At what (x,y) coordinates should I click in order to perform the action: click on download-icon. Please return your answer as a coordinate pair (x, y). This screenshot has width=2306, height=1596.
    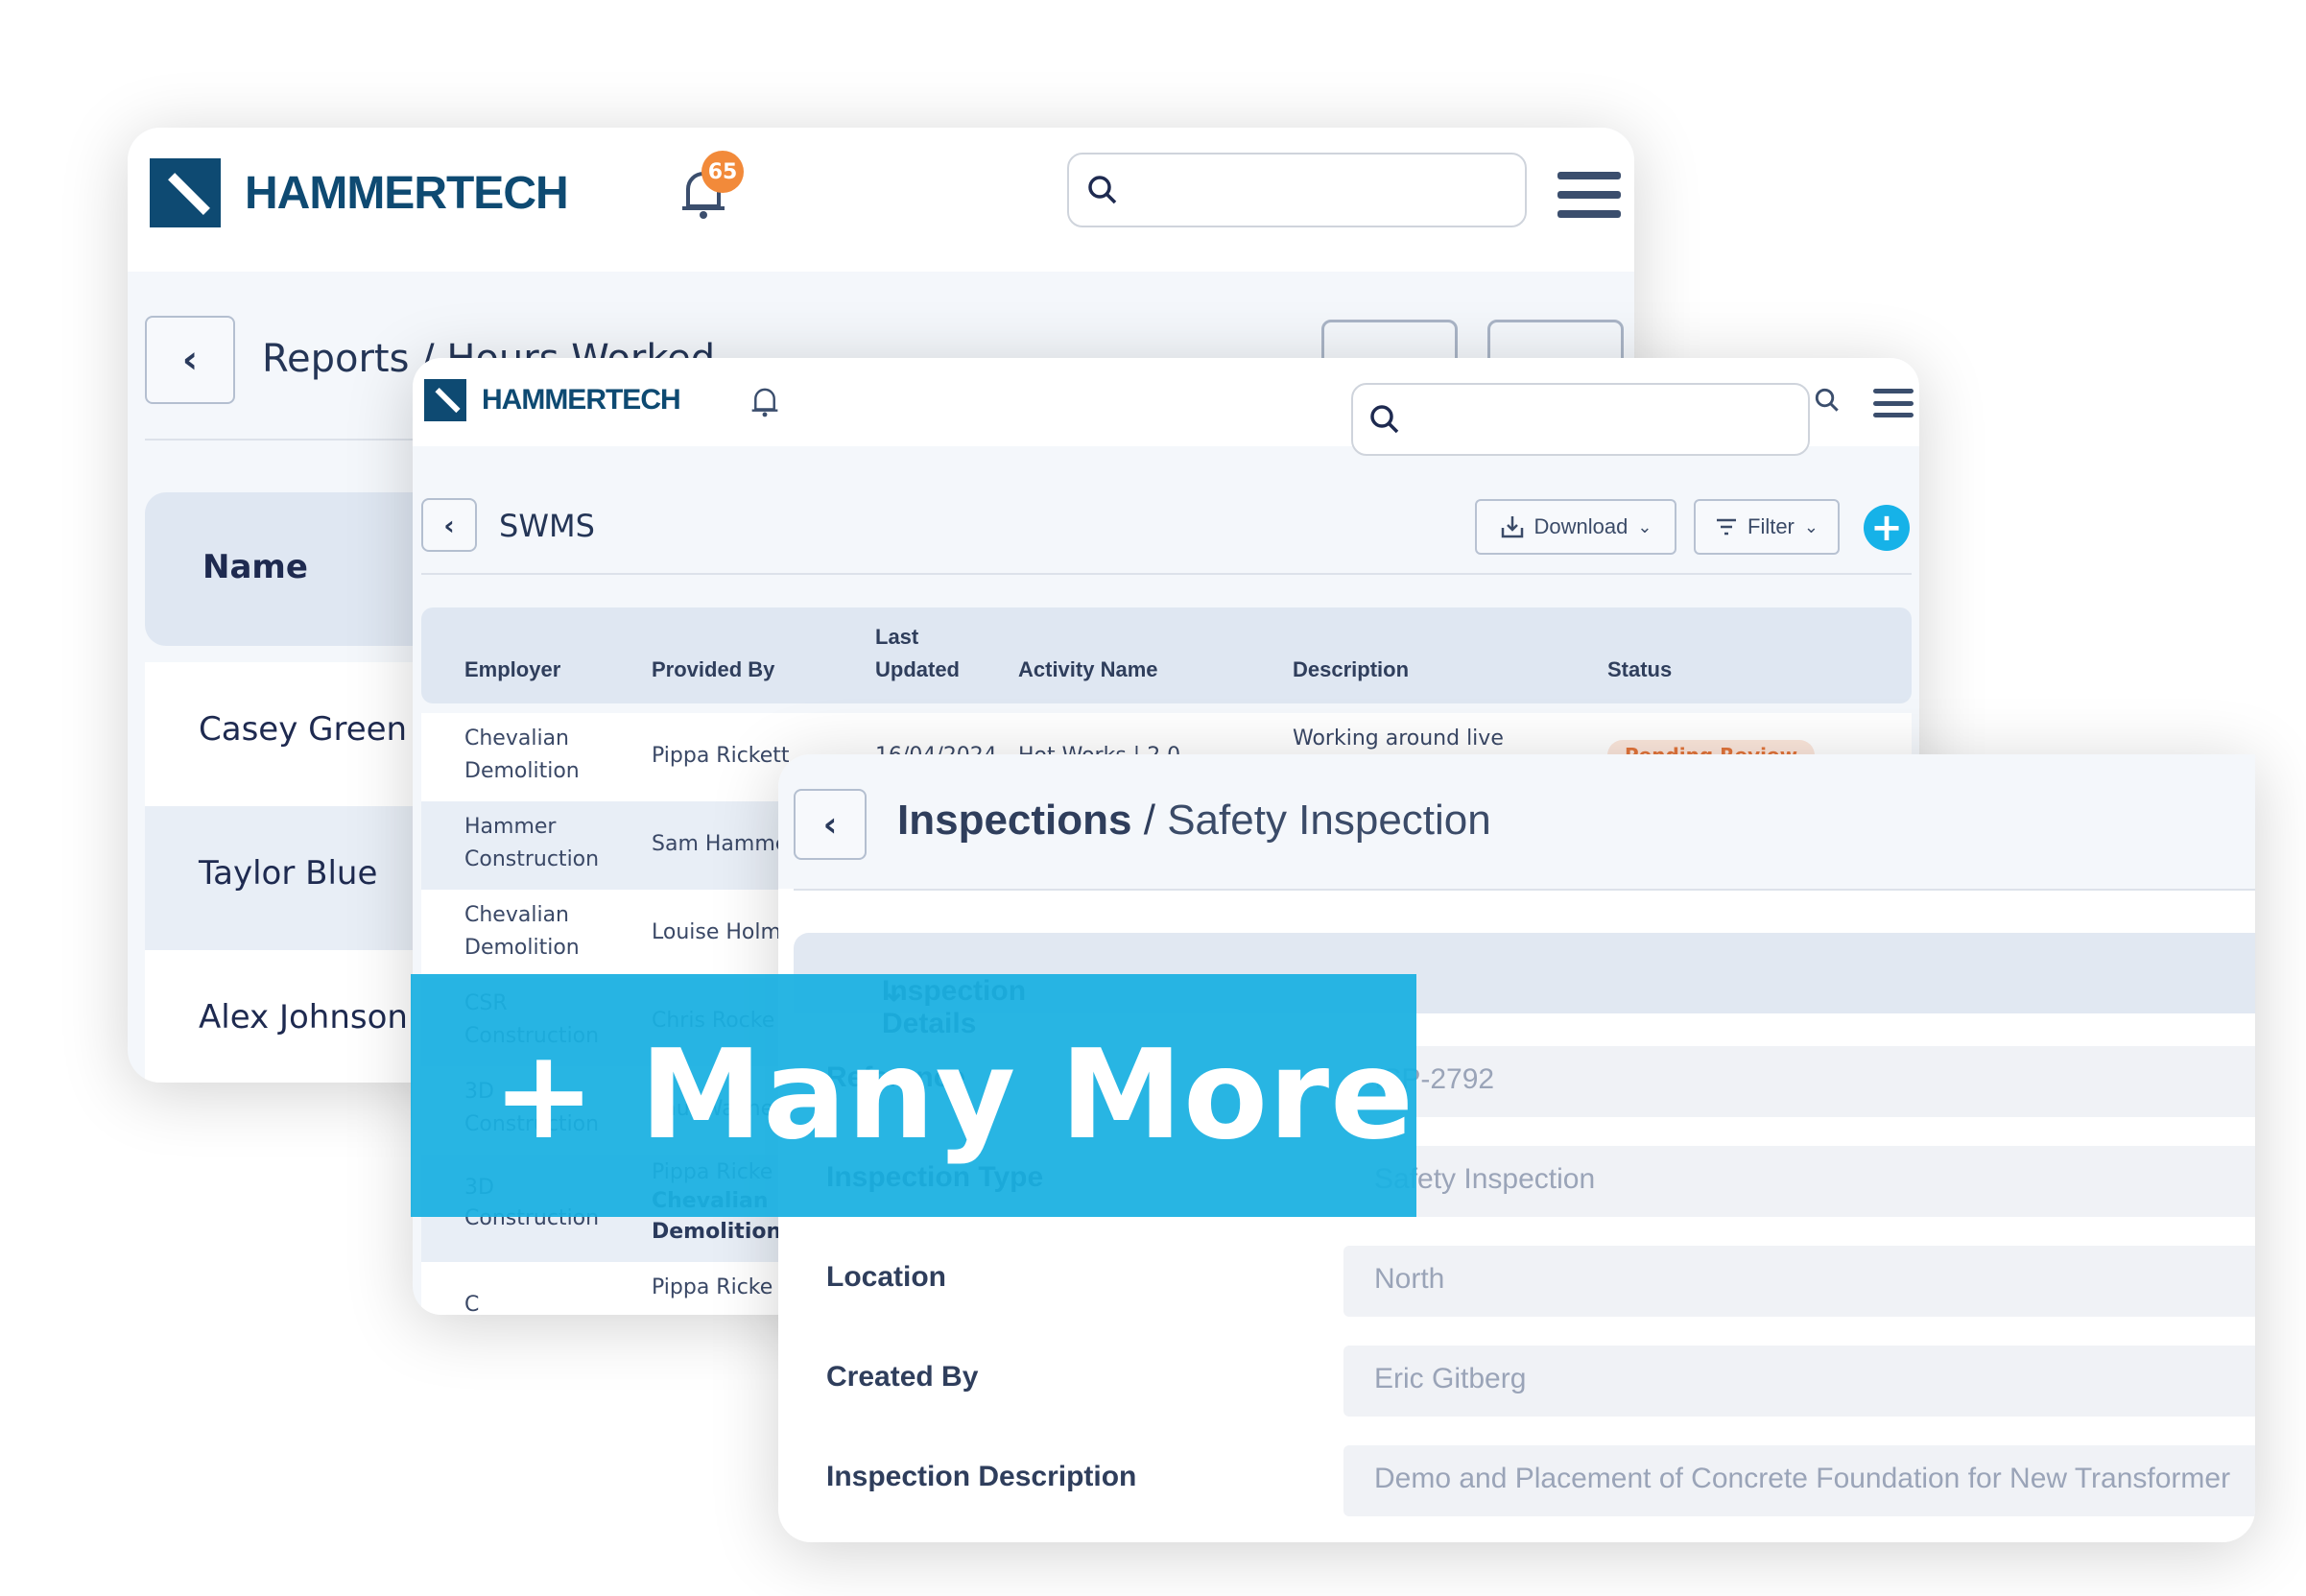
    Looking at the image, I should click on (1512, 527).